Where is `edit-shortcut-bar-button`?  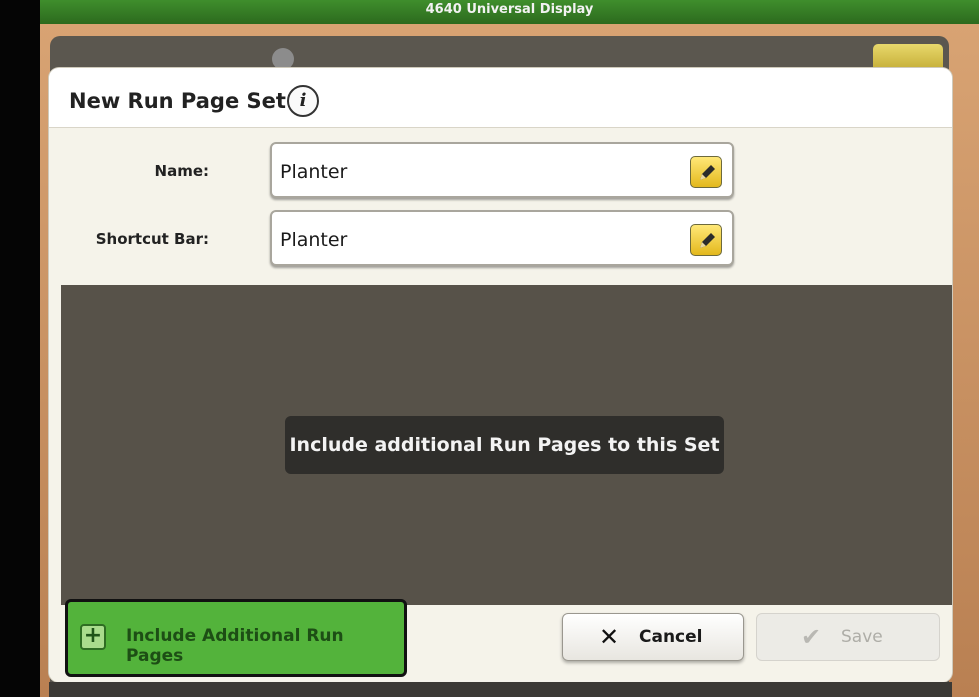
edit-shortcut-bar-button is located at coordinates (706, 240).